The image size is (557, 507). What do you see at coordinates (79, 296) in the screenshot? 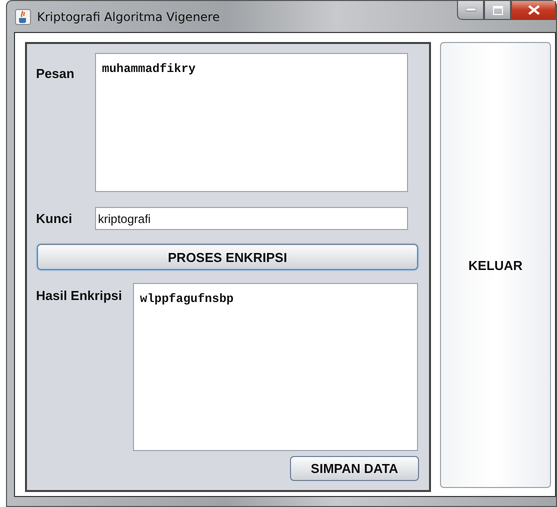
I see `field-label: Hasil Enkripsi` at bounding box center [79, 296].